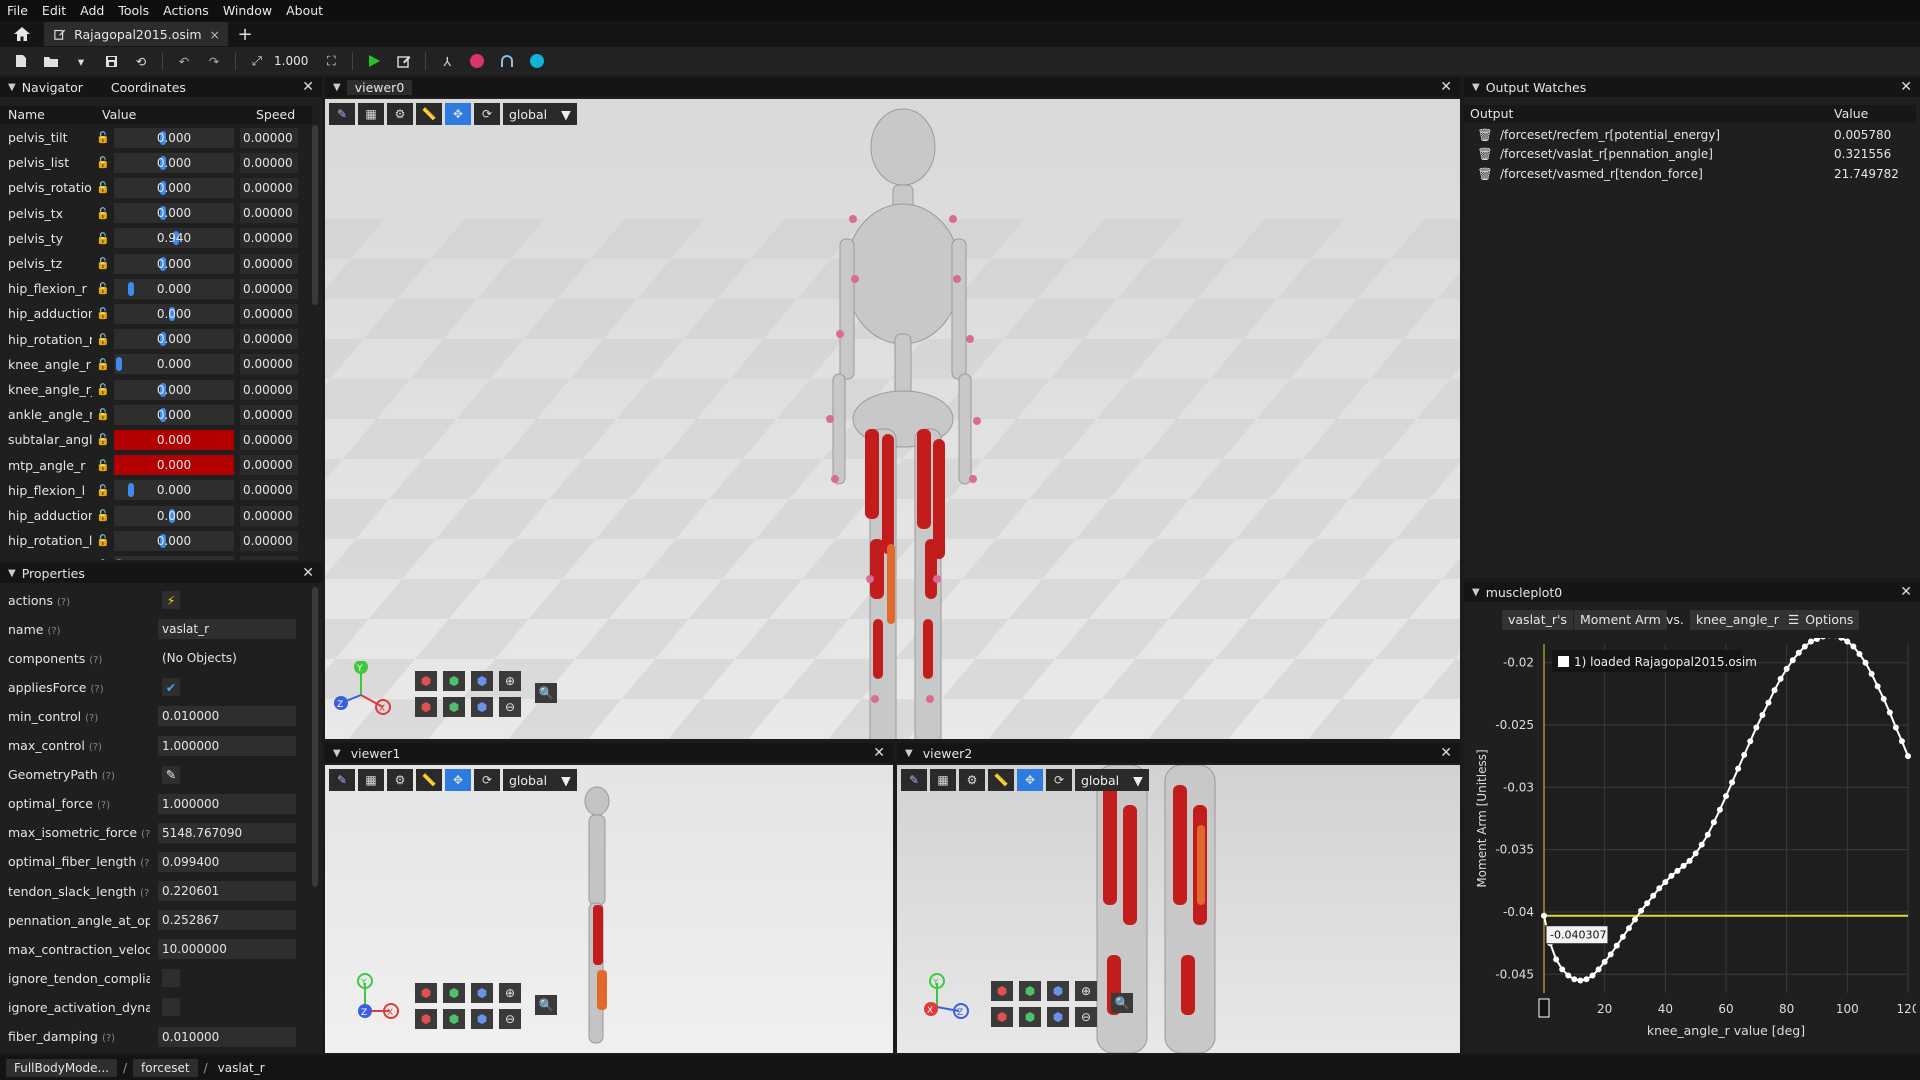 The image size is (1920, 1080). I want to click on actions-button: ⚡, so click(171, 600).